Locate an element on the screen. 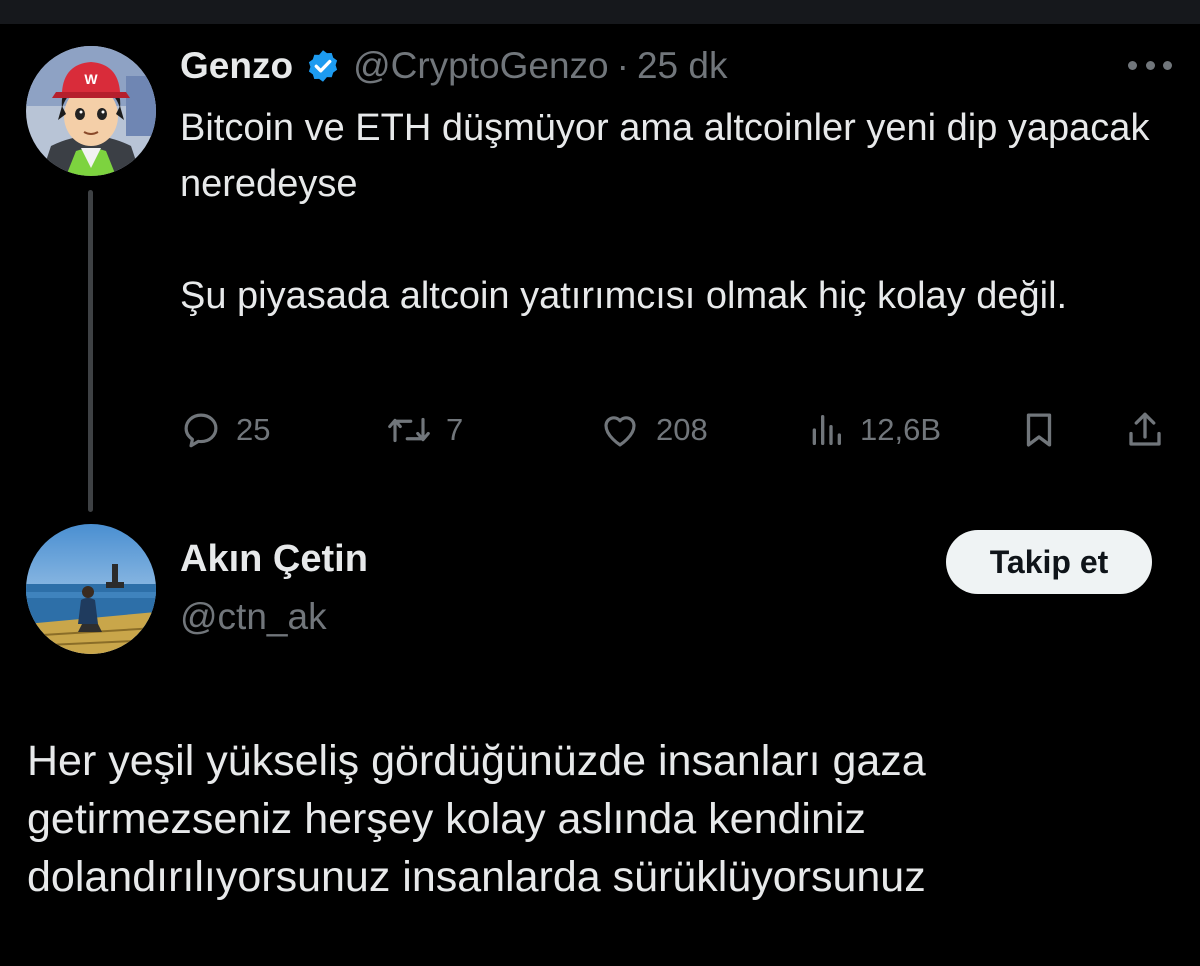 This screenshot has height=966, width=1200. tweet-time: 25 dk is located at coordinates (682, 66).